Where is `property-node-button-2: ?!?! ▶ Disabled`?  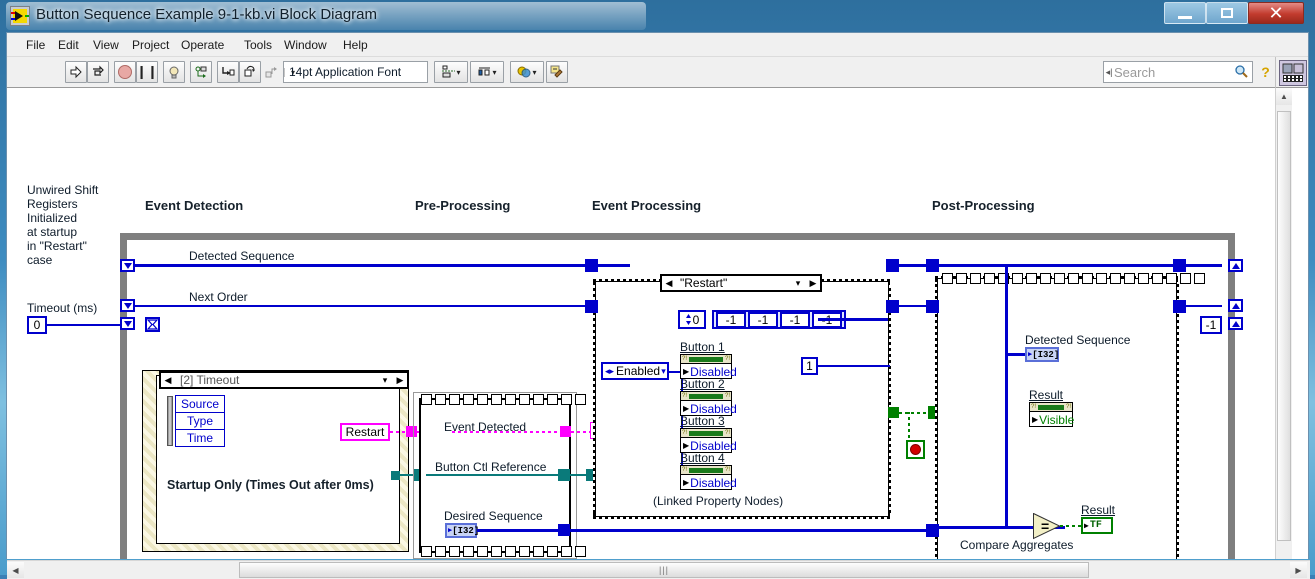
property-node-button-2: ?!?! ▶ Disabled is located at coordinates (708, 403).